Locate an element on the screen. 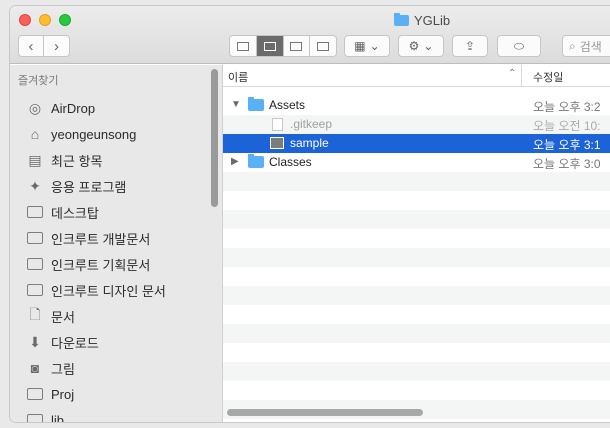  sidebar-item-folder: 인크루트 디자인 문서 is located at coordinates (96, 290).